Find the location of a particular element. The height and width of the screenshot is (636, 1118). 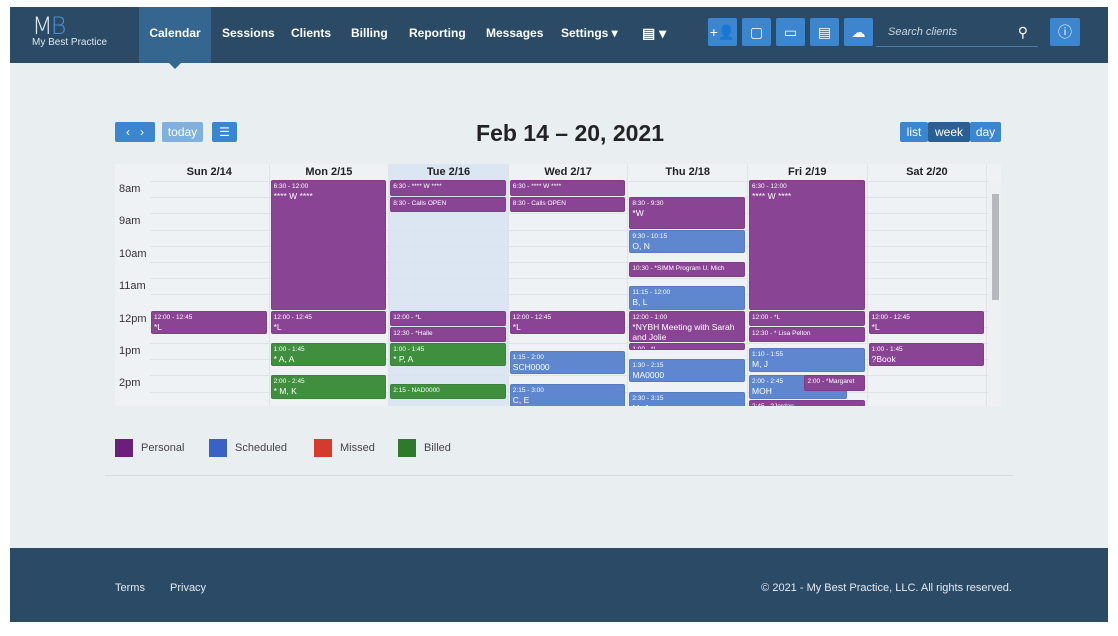

legend-label: Missed is located at coordinates (357, 448).